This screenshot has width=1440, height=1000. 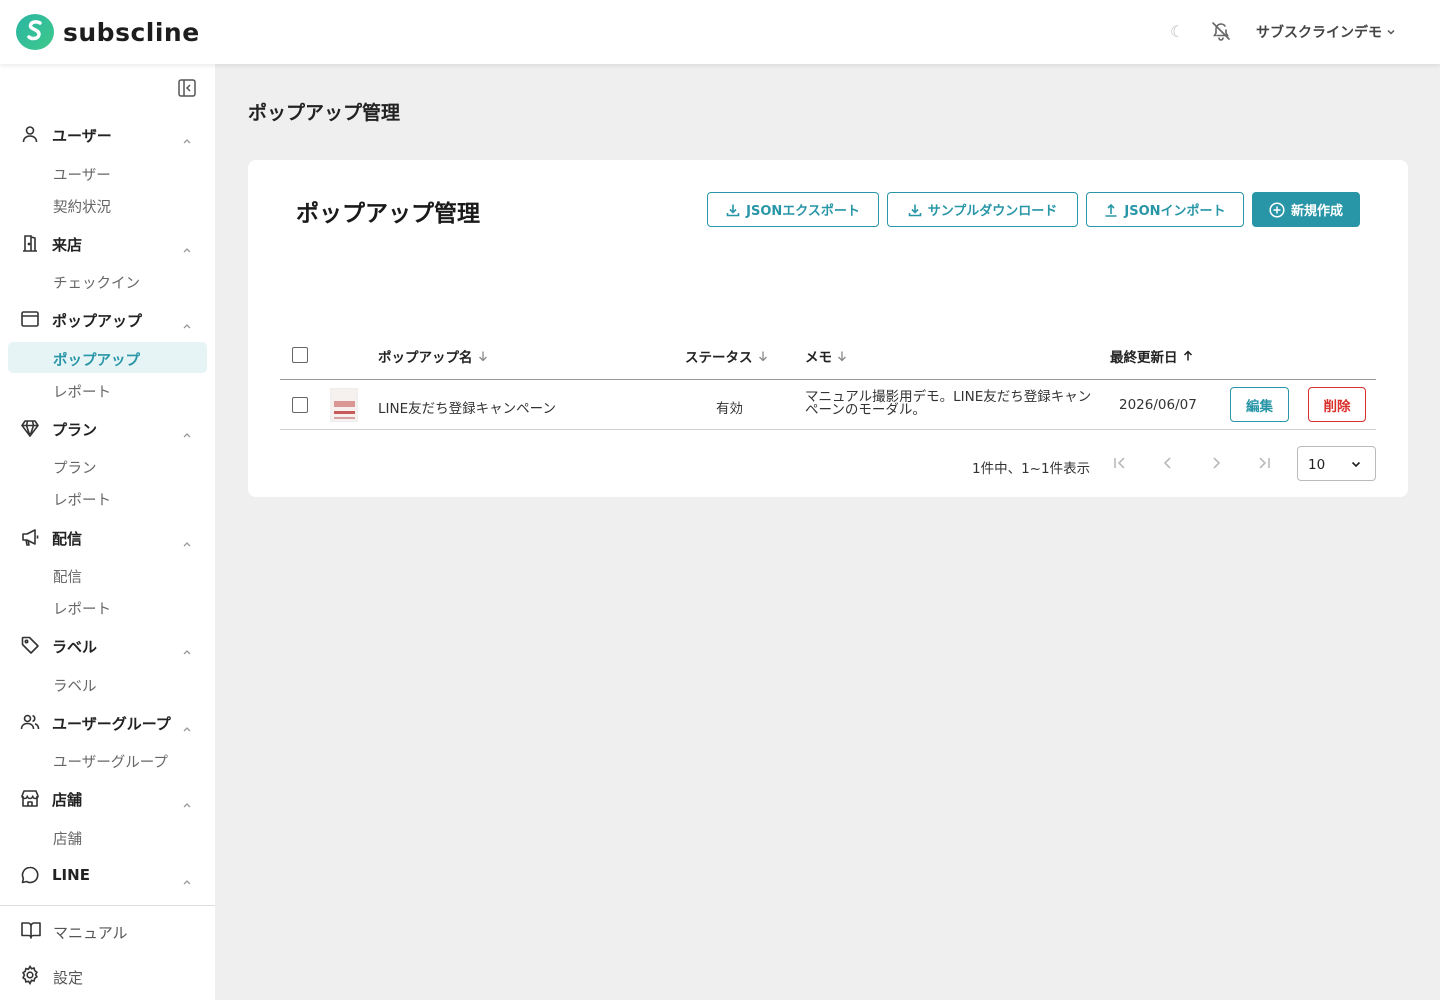 I want to click on sidebar-item-users: ユーザー, so click(x=107, y=172).